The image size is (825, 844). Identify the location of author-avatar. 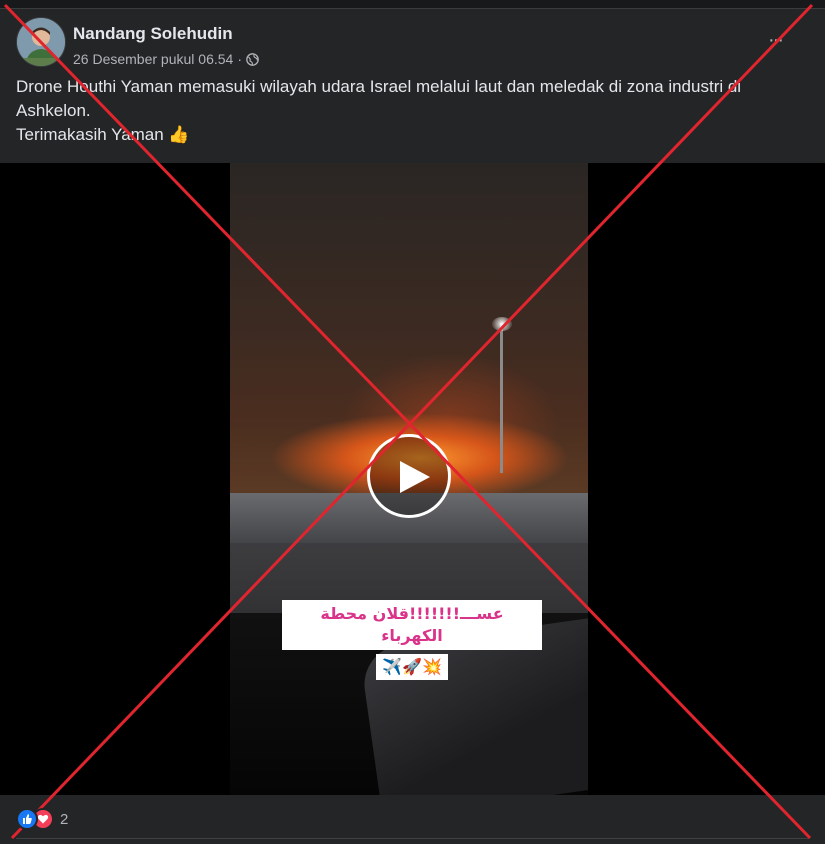
(41, 42).